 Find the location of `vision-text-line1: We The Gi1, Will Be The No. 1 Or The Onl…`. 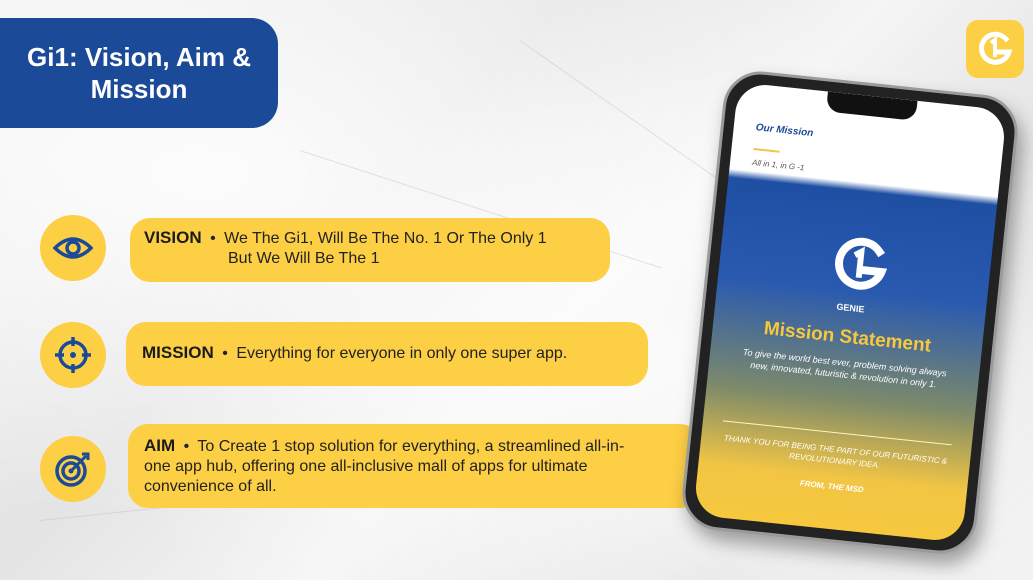

vision-text-line1: We The Gi1, Will Be The No. 1 Or The Onl… is located at coordinates (385, 238).